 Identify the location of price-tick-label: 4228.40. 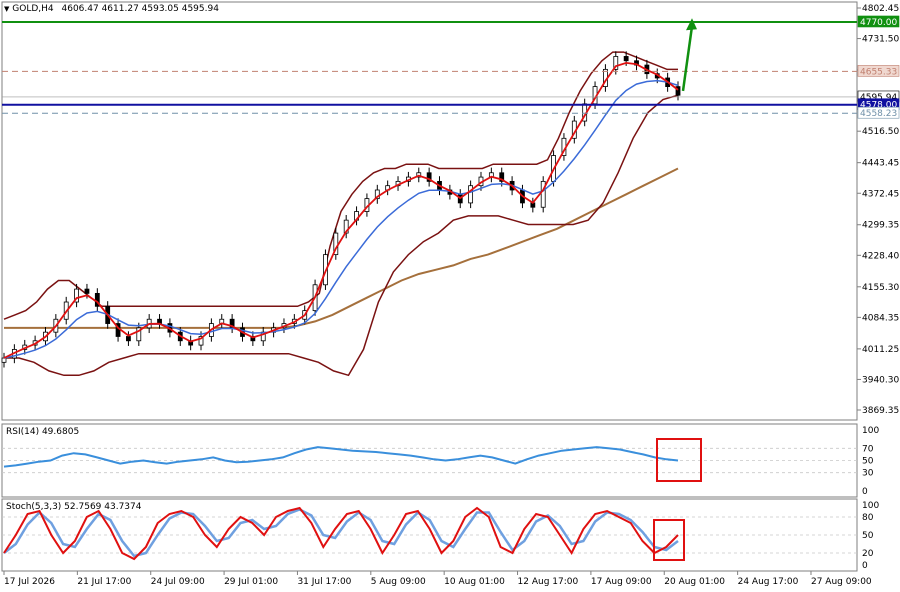
(880, 256).